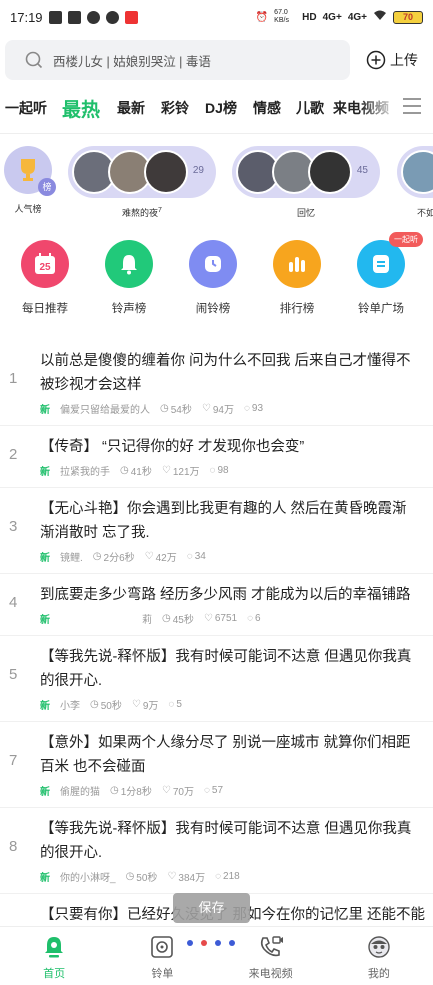 The image size is (433, 985). What do you see at coordinates (131, 108) in the screenshot?
I see `tab-new: 最新` at bounding box center [131, 108].